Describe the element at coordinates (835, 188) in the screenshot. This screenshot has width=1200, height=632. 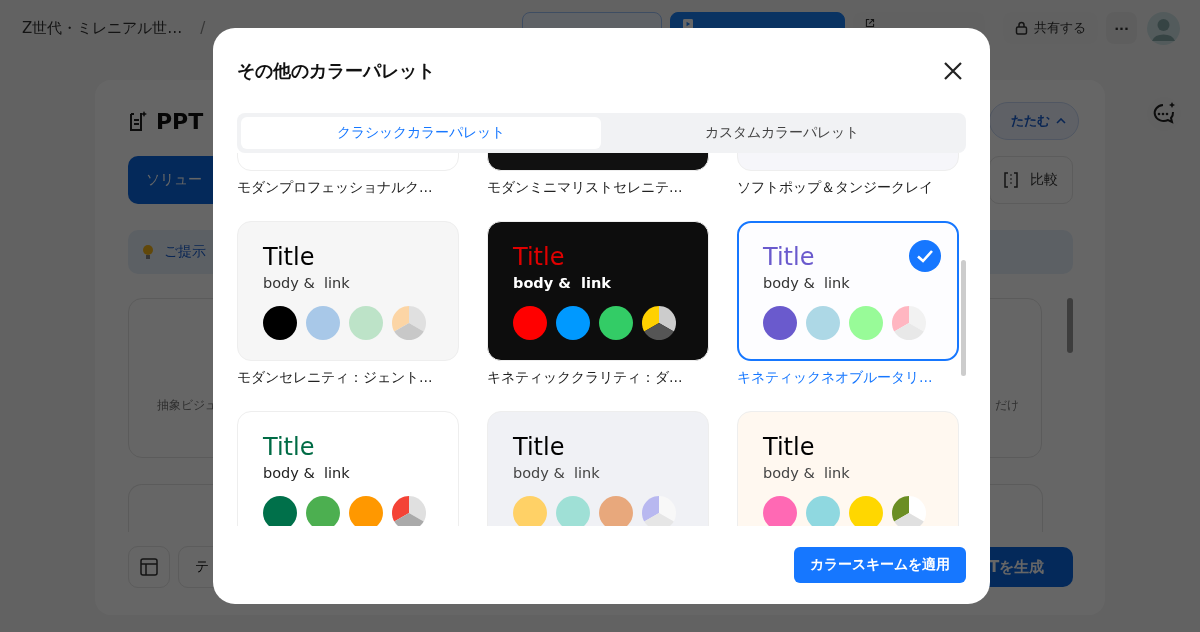
I see `palette-name: ソフトポップ＆タンジークレイ` at that location.